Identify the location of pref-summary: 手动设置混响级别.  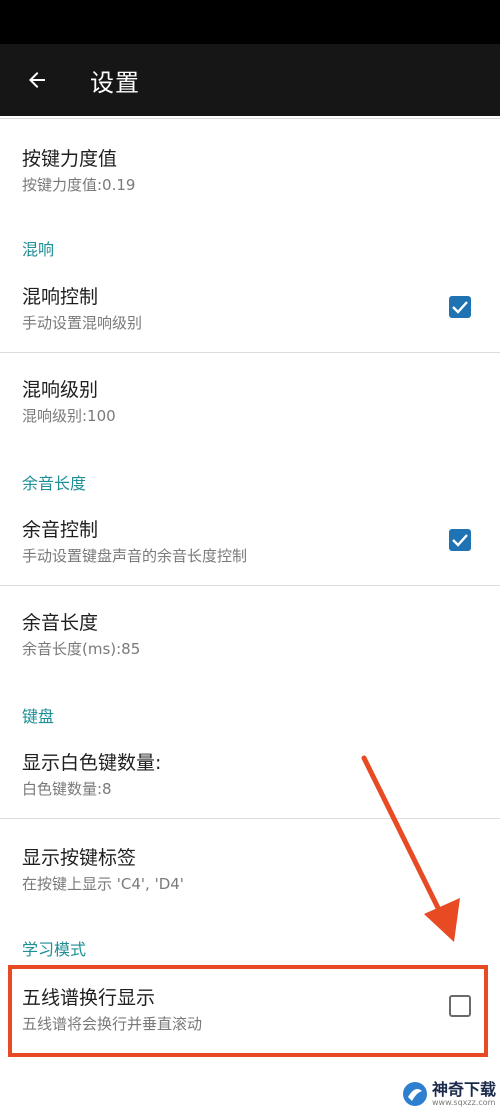
(82, 323).